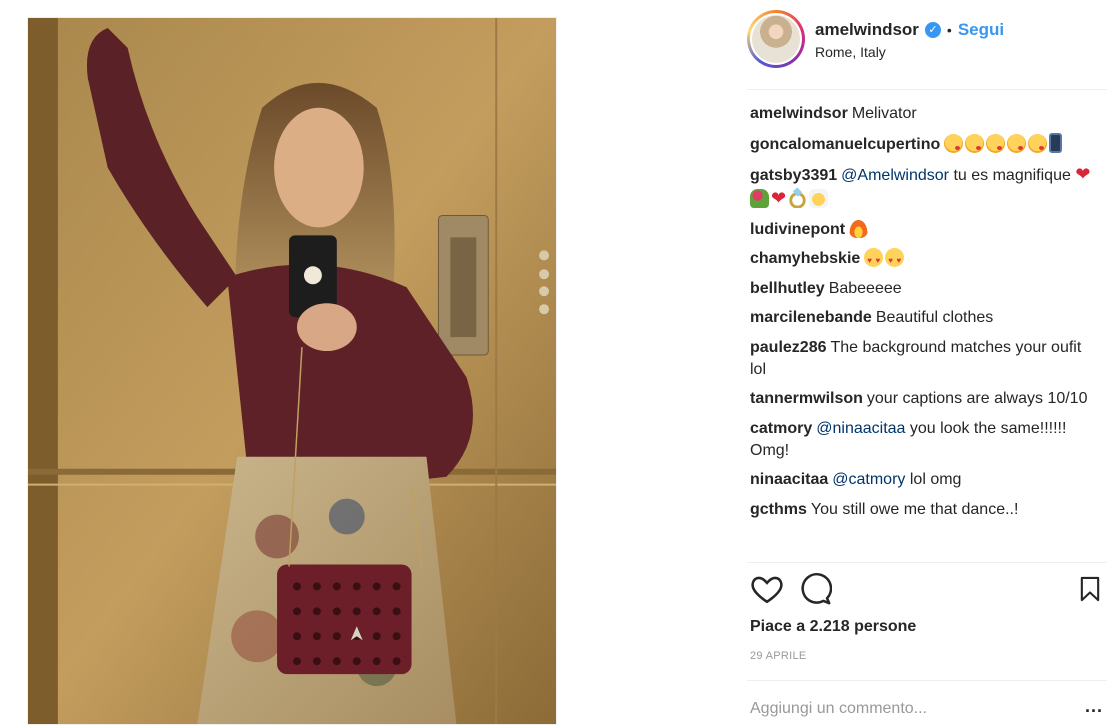 This screenshot has width=1113, height=728. What do you see at coordinates (927, 562) in the screenshot?
I see `actions-divider` at bounding box center [927, 562].